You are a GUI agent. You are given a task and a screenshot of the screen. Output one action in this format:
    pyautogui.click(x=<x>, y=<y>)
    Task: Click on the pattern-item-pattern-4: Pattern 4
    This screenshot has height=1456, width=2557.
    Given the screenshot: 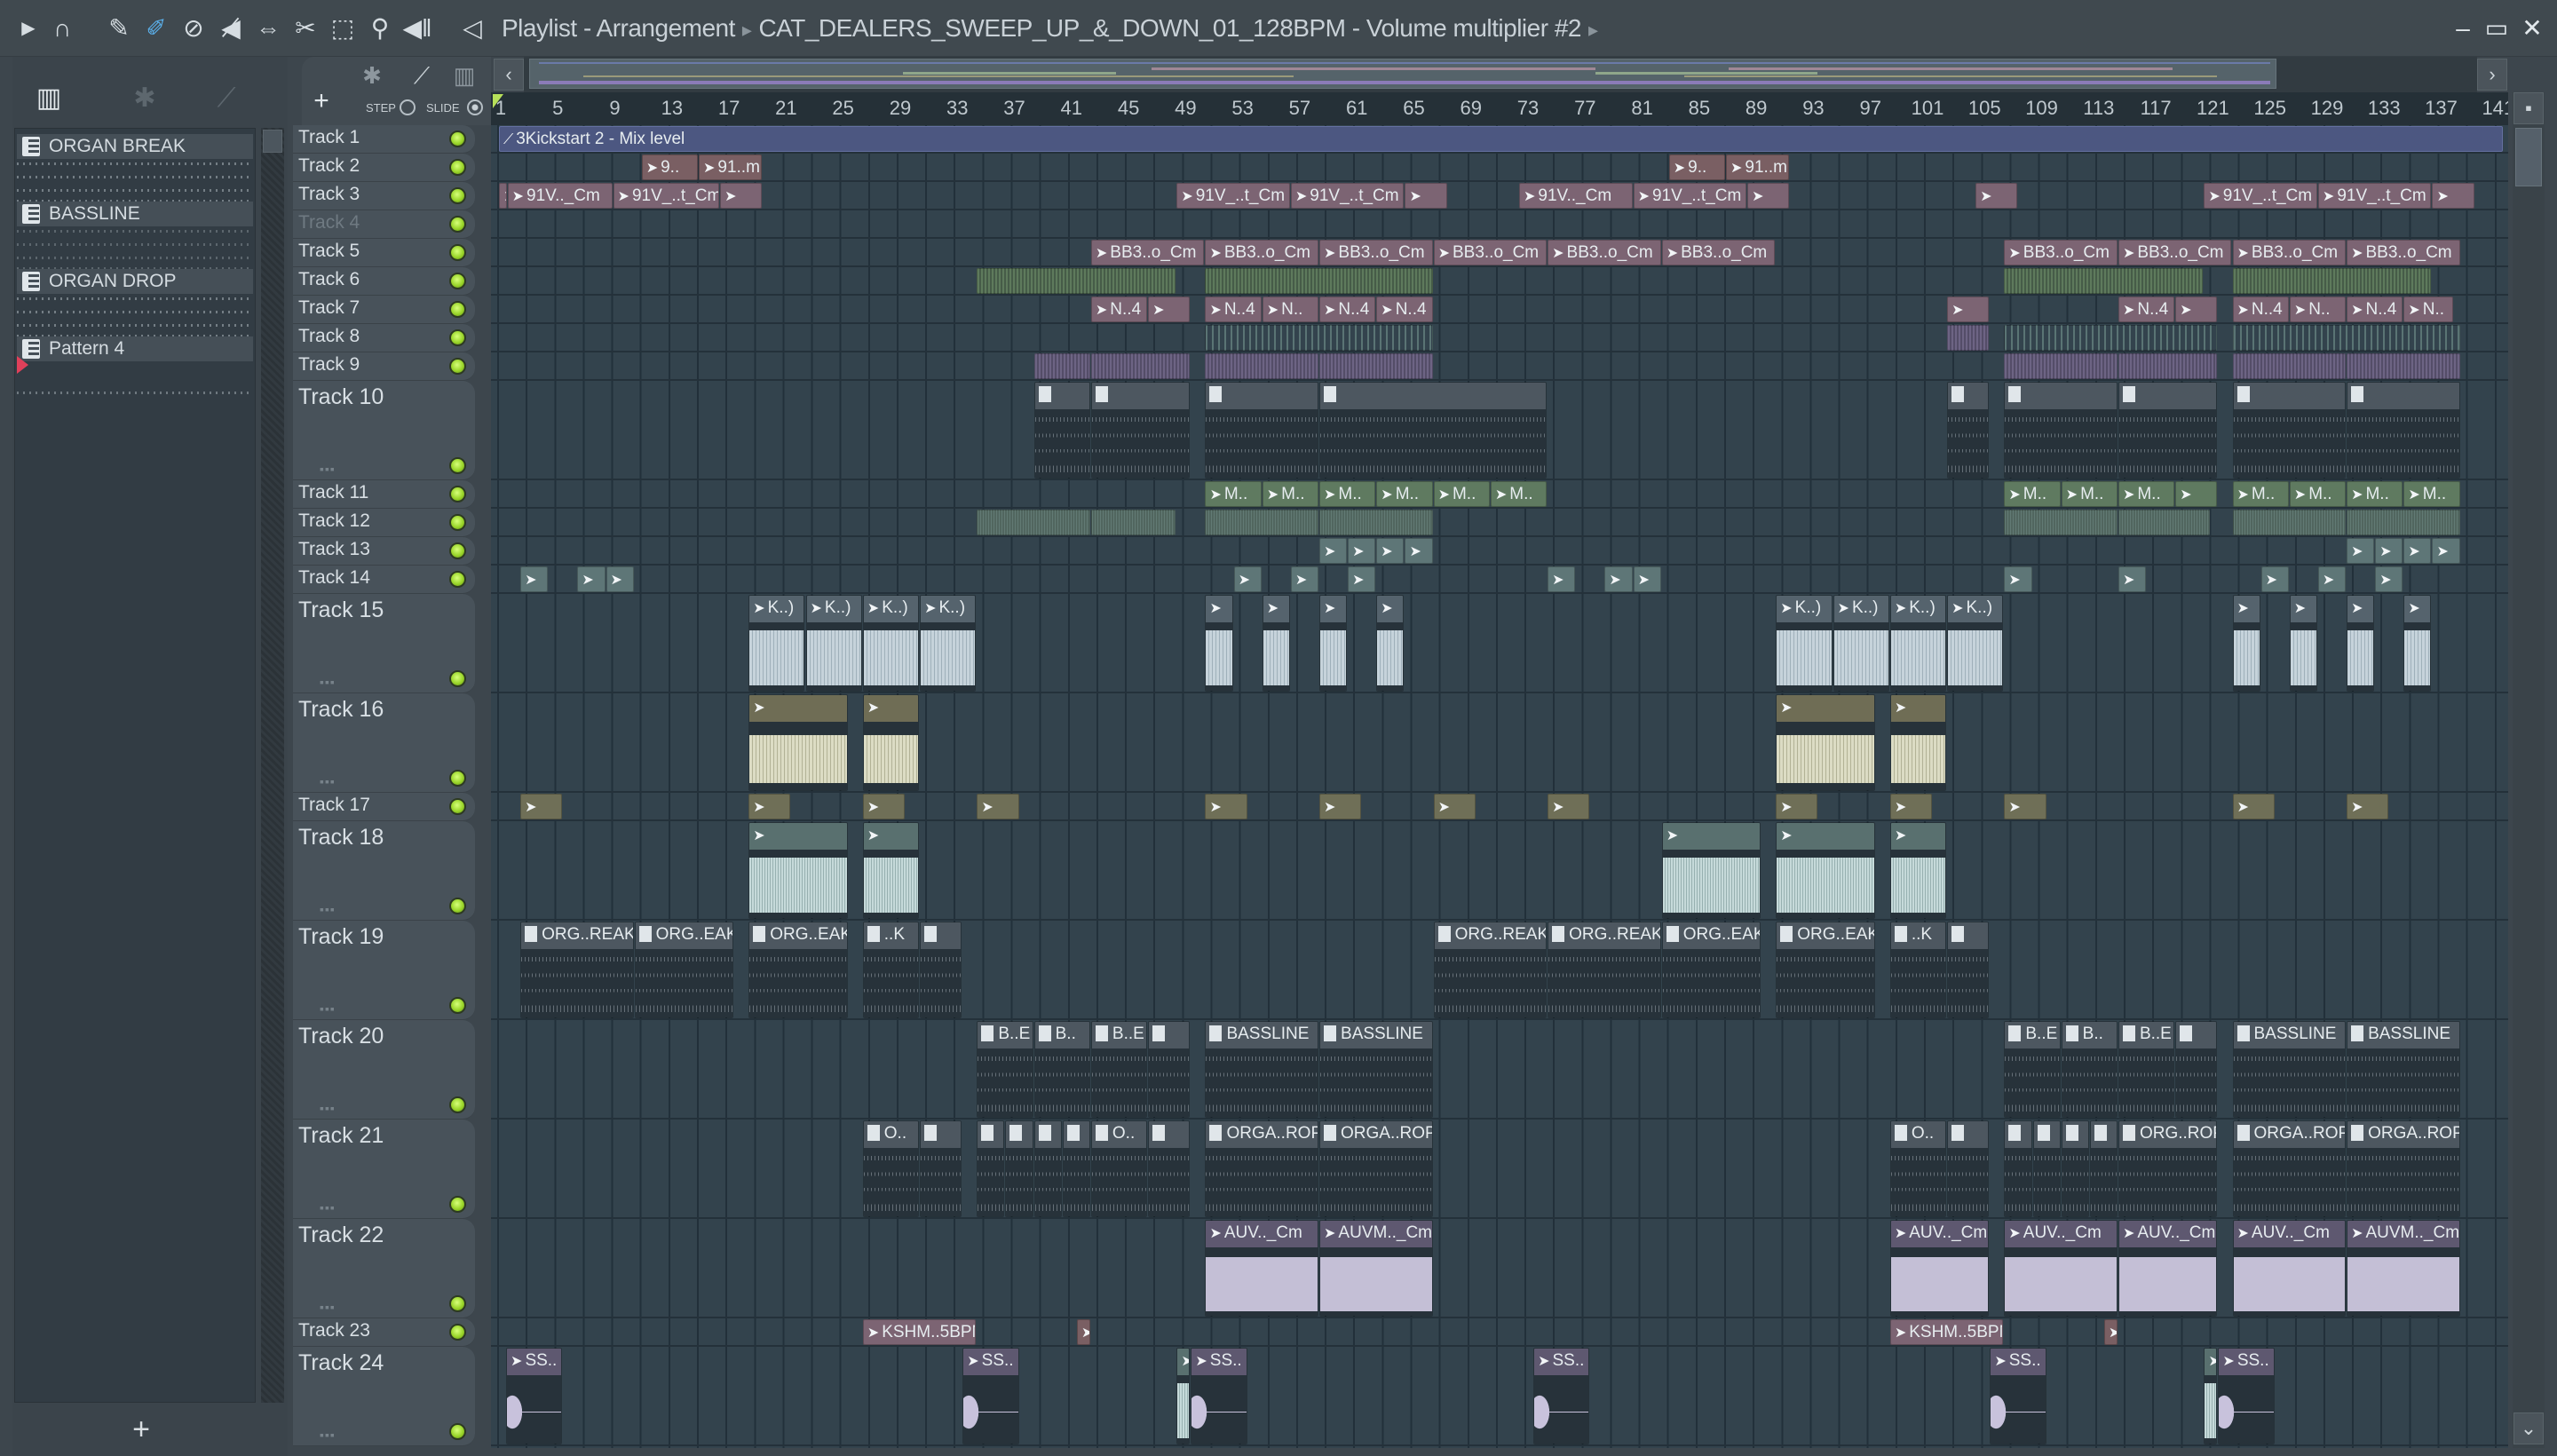 What is the action you would take?
    pyautogui.click(x=135, y=348)
    